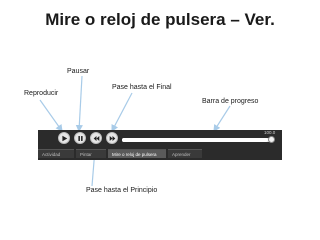 This screenshot has width=320, height=240. Describe the element at coordinates (122, 112) in the screenshot. I see `arrow-final` at that location.